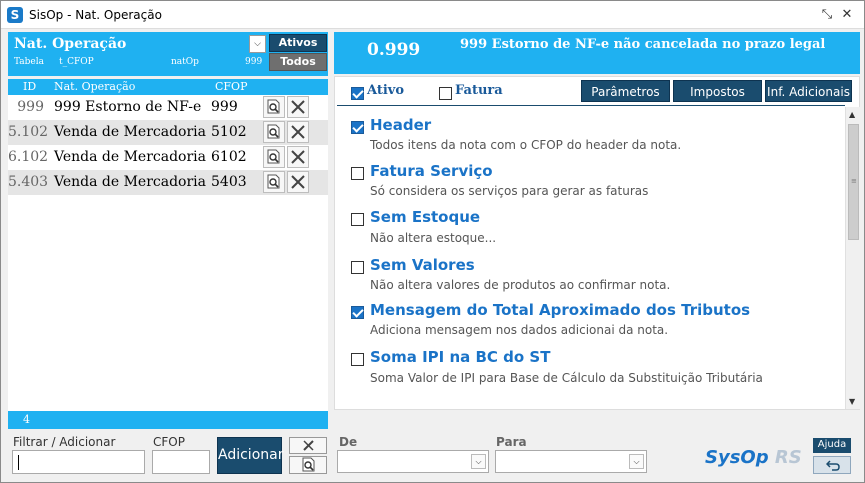 The width and height of the screenshot is (865, 483). Describe the element at coordinates (847, 15) in the screenshot. I see `close-icon: ✕` at that location.